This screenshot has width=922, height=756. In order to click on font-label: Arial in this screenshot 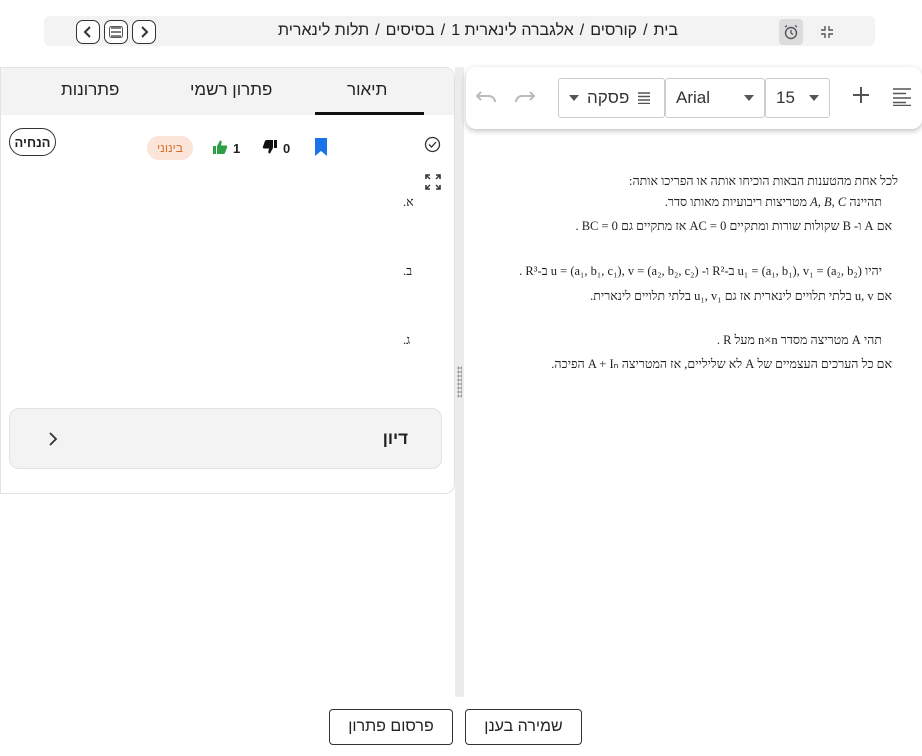, I will do `click(693, 97)`.